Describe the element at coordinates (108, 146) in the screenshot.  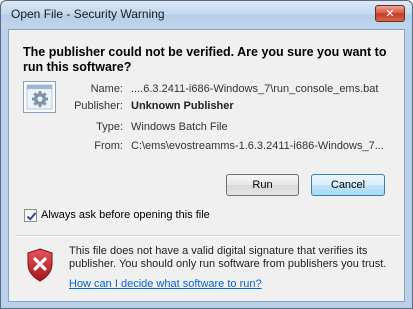
I see `from-label: From:` at that location.